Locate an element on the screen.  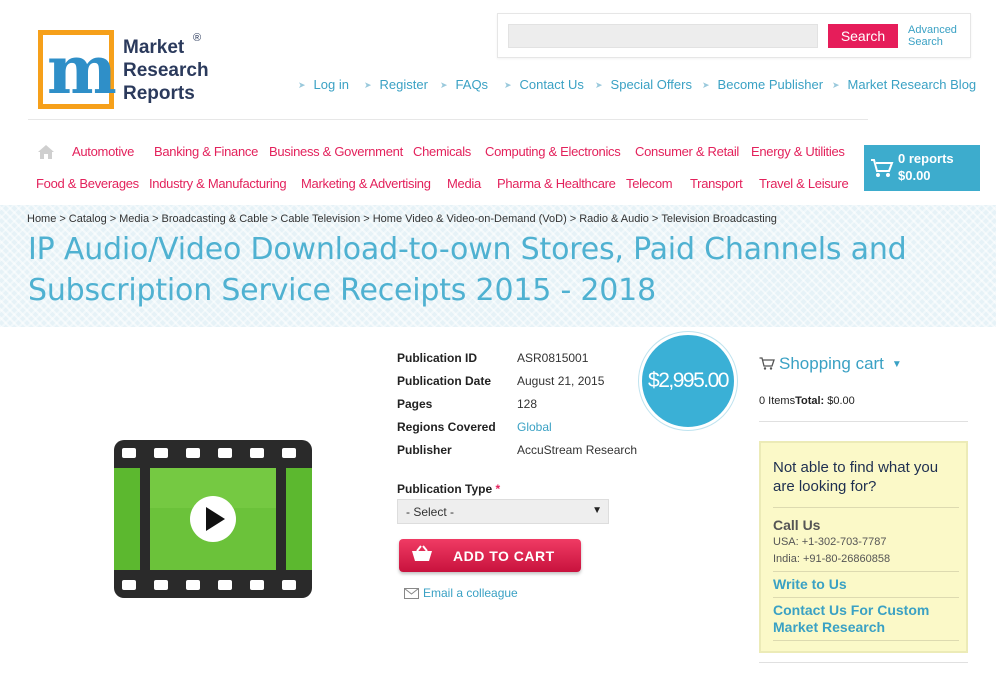
advanced-search-link: Advanced Search is located at coordinates (938, 36).